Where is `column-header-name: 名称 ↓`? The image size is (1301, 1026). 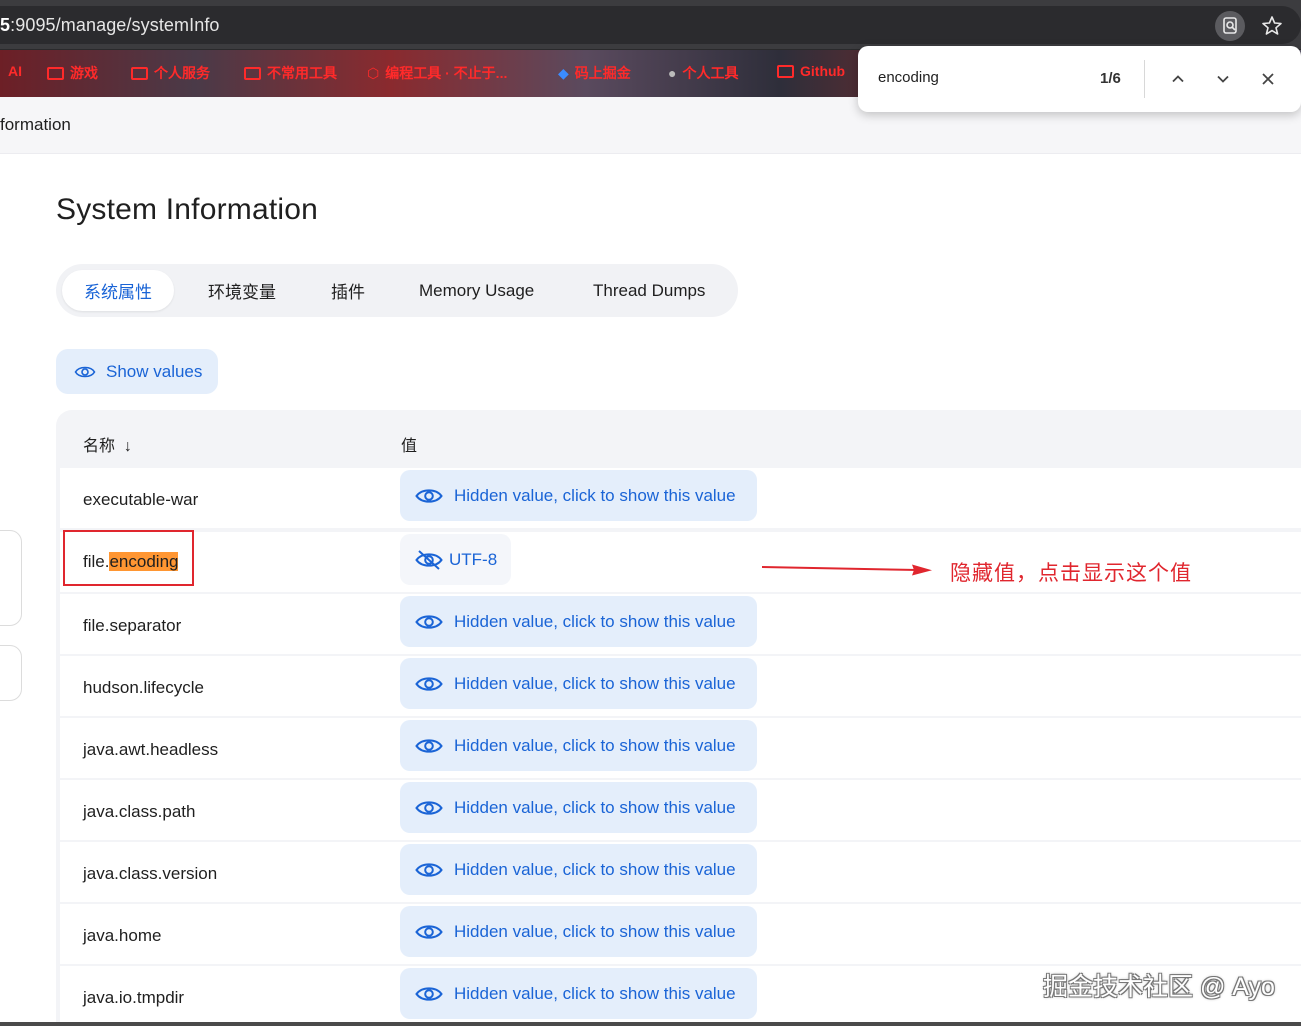
column-header-name: 名称 ↓ is located at coordinates (107, 444).